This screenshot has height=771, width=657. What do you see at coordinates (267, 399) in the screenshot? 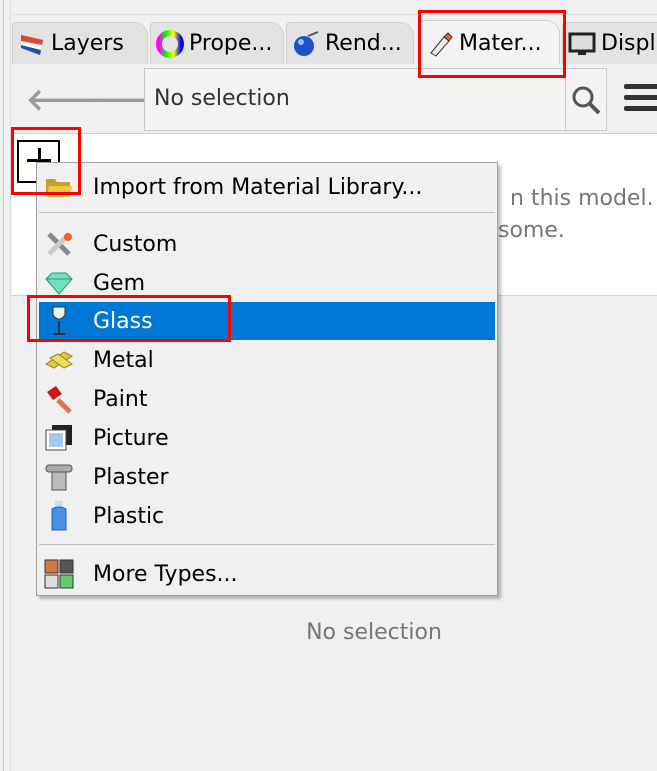
I see `menu-item-paint: Paint` at bounding box center [267, 399].